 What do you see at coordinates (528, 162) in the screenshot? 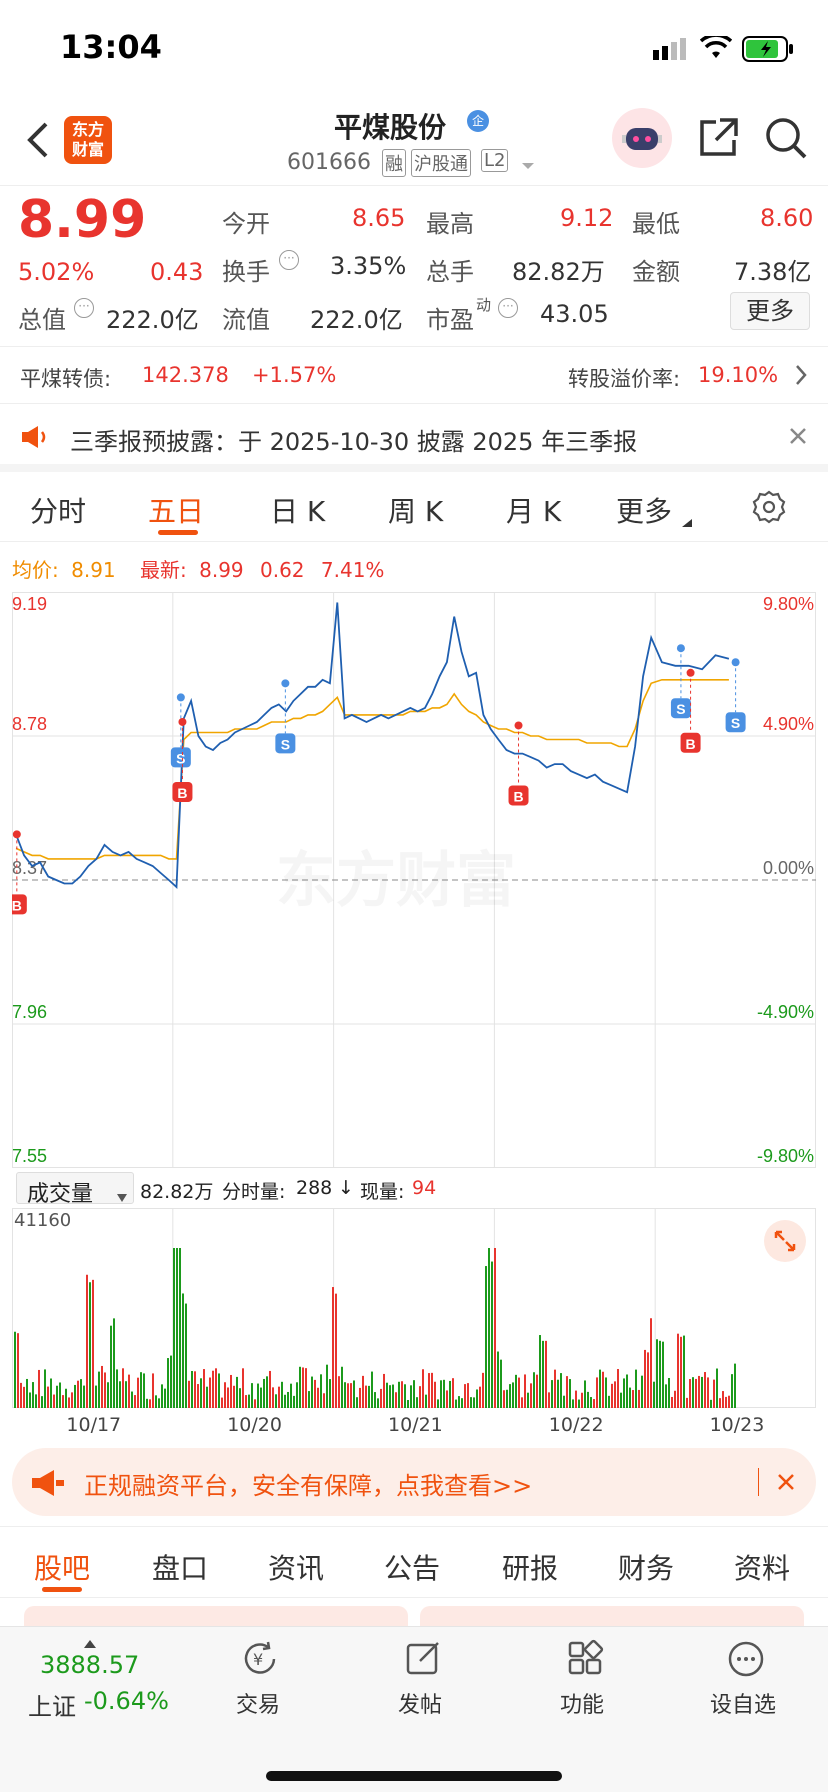
I see `chevron-down-icon` at bounding box center [528, 162].